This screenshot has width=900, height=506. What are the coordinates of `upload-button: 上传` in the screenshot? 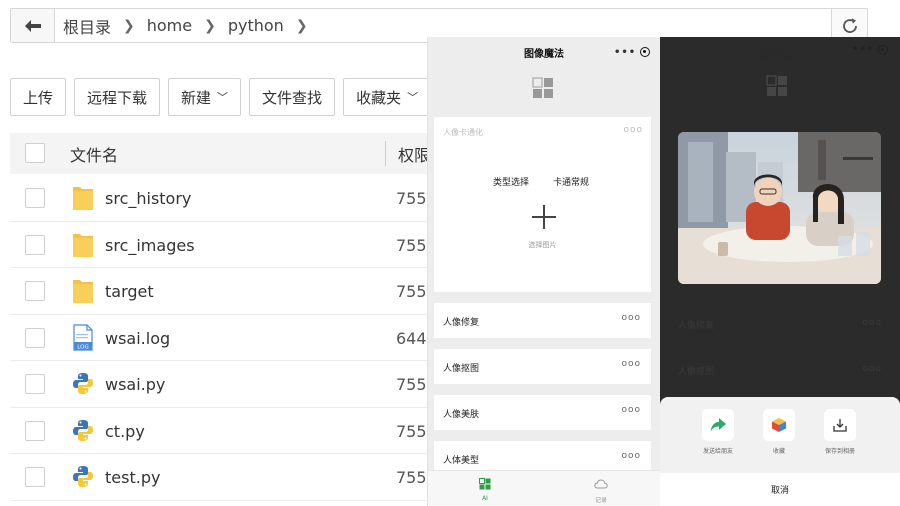 It's located at (38, 97).